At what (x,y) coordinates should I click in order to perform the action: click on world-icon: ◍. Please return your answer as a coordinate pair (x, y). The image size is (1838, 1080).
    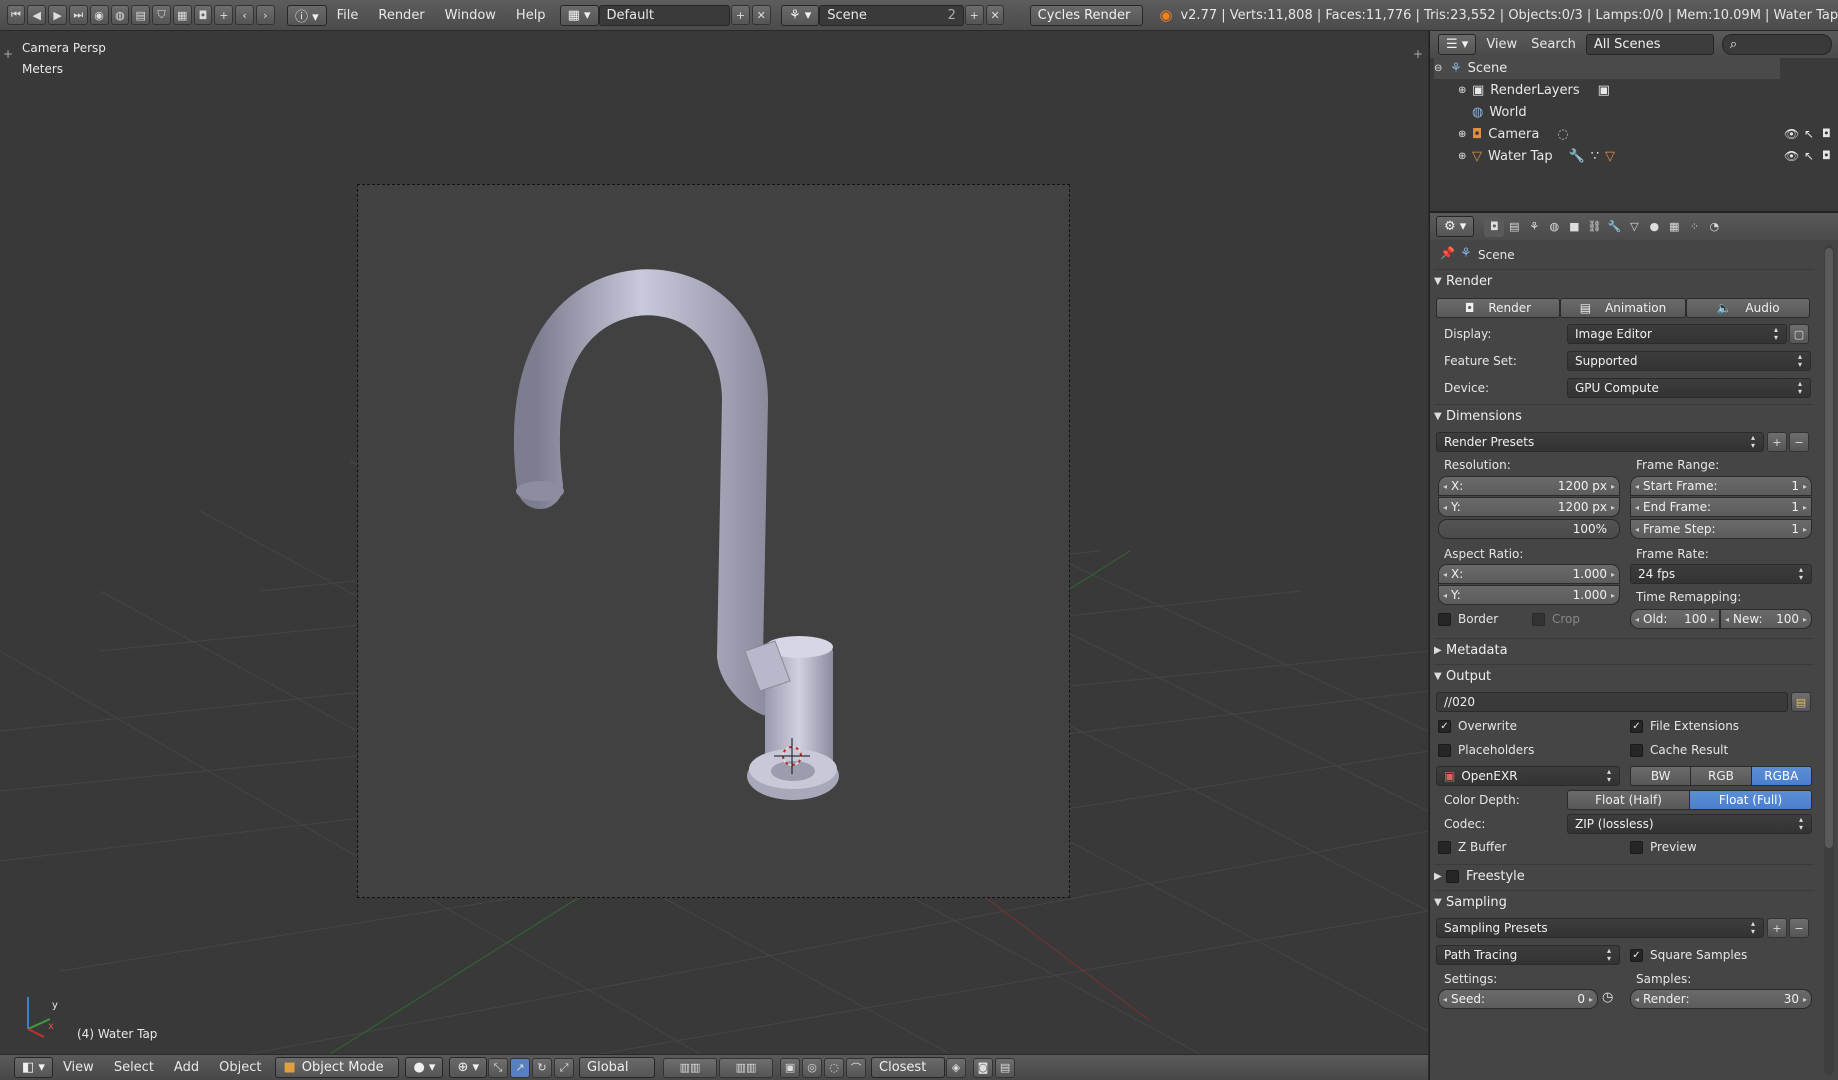
    Looking at the image, I should click on (120, 15).